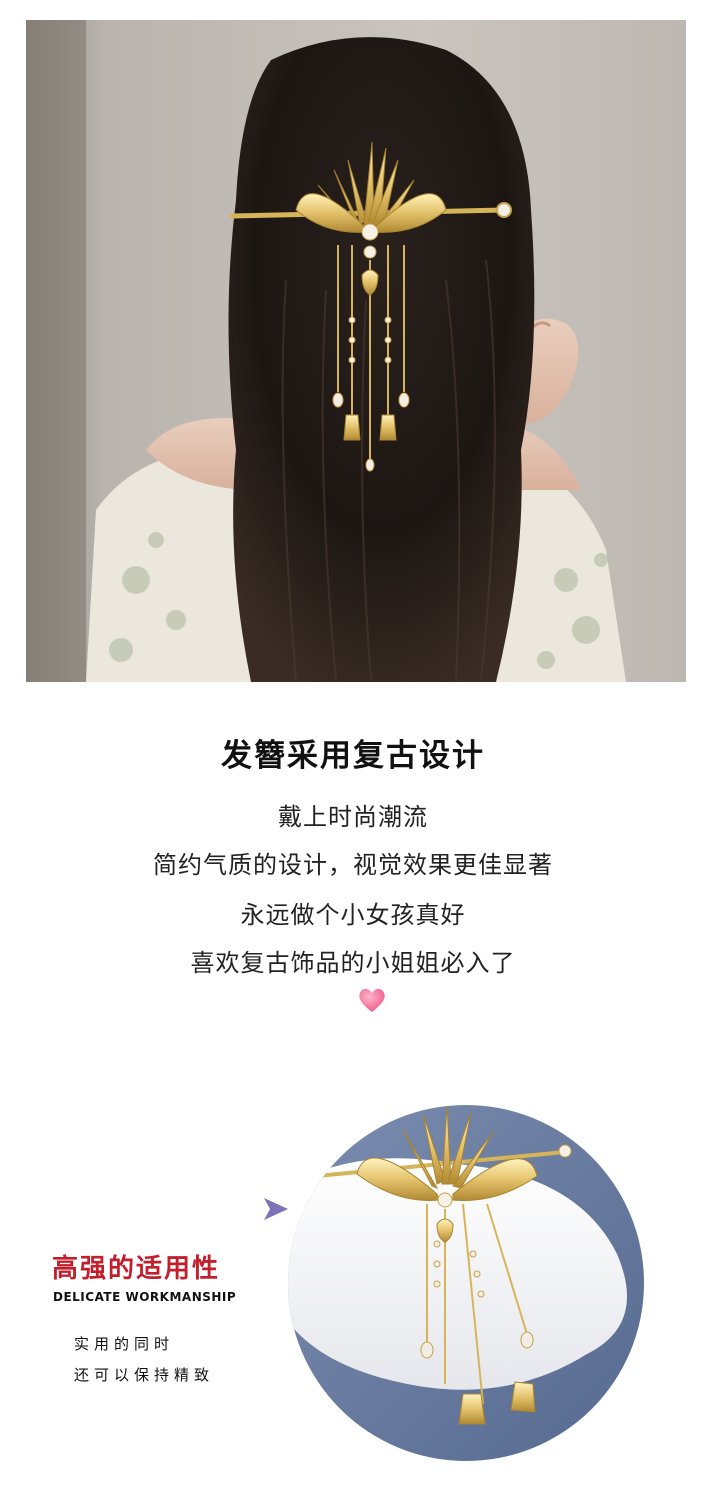 The image size is (706, 1500). I want to click on triangle-arrow-icon, so click(276, 1209).